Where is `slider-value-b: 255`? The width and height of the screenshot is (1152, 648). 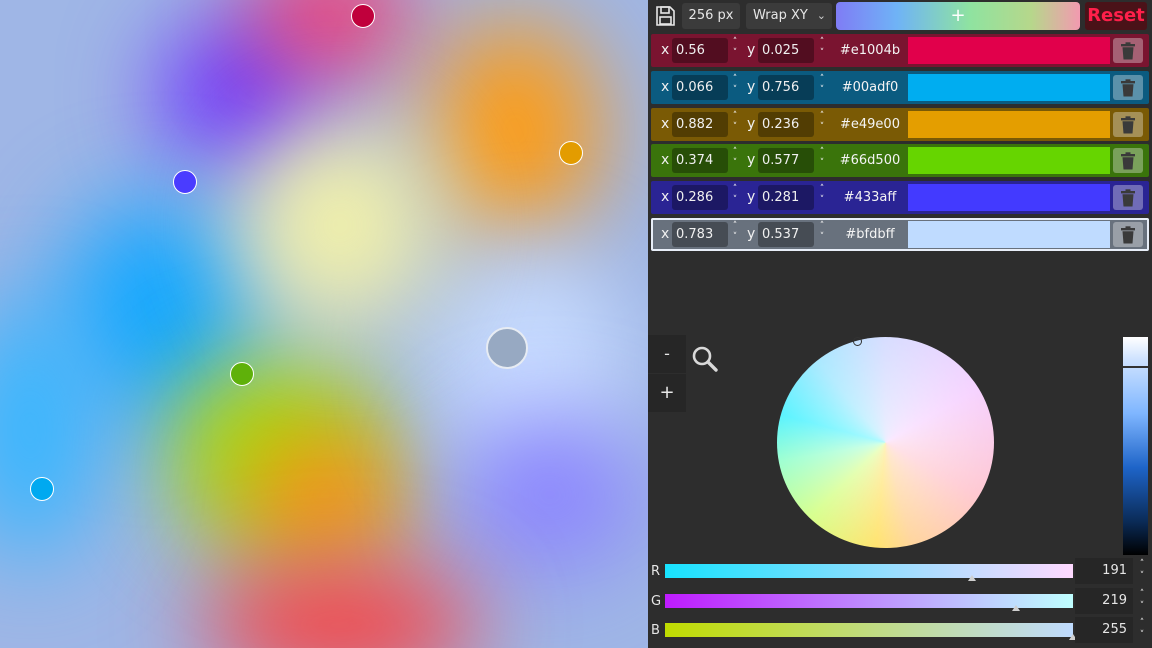
slider-value-b: 255 is located at coordinates (1104, 630).